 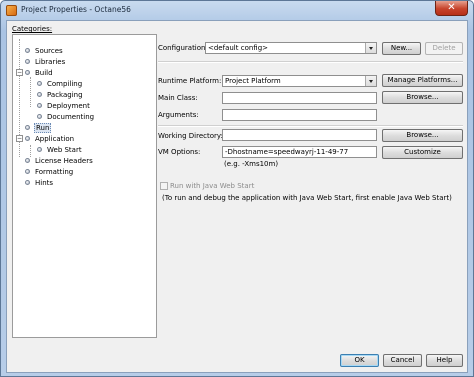 What do you see at coordinates (402, 360) in the screenshot?
I see `cancel-button: Cancel` at bounding box center [402, 360].